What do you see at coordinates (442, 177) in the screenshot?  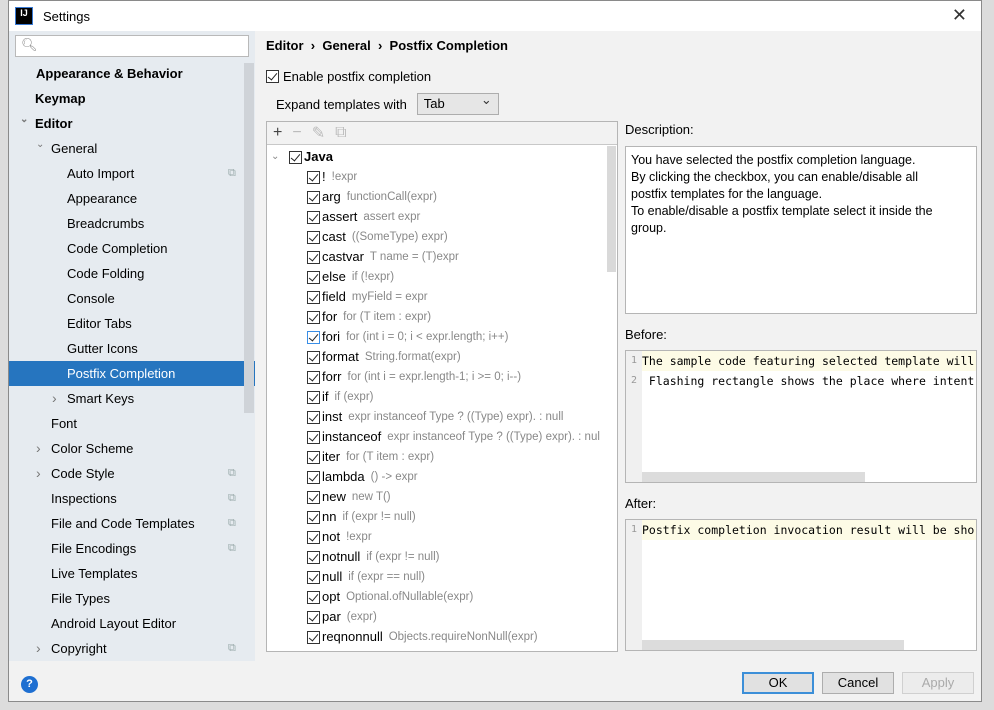 I see `template-row: ! !expr` at bounding box center [442, 177].